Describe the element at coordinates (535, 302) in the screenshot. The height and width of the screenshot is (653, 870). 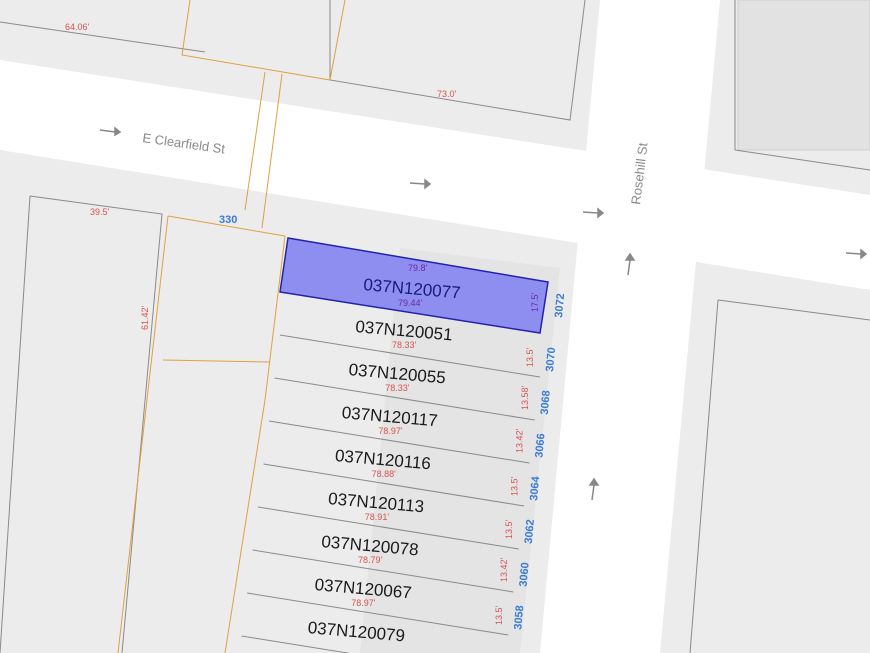
I see `selected-parcel-width-dimension: 17.5'` at that location.